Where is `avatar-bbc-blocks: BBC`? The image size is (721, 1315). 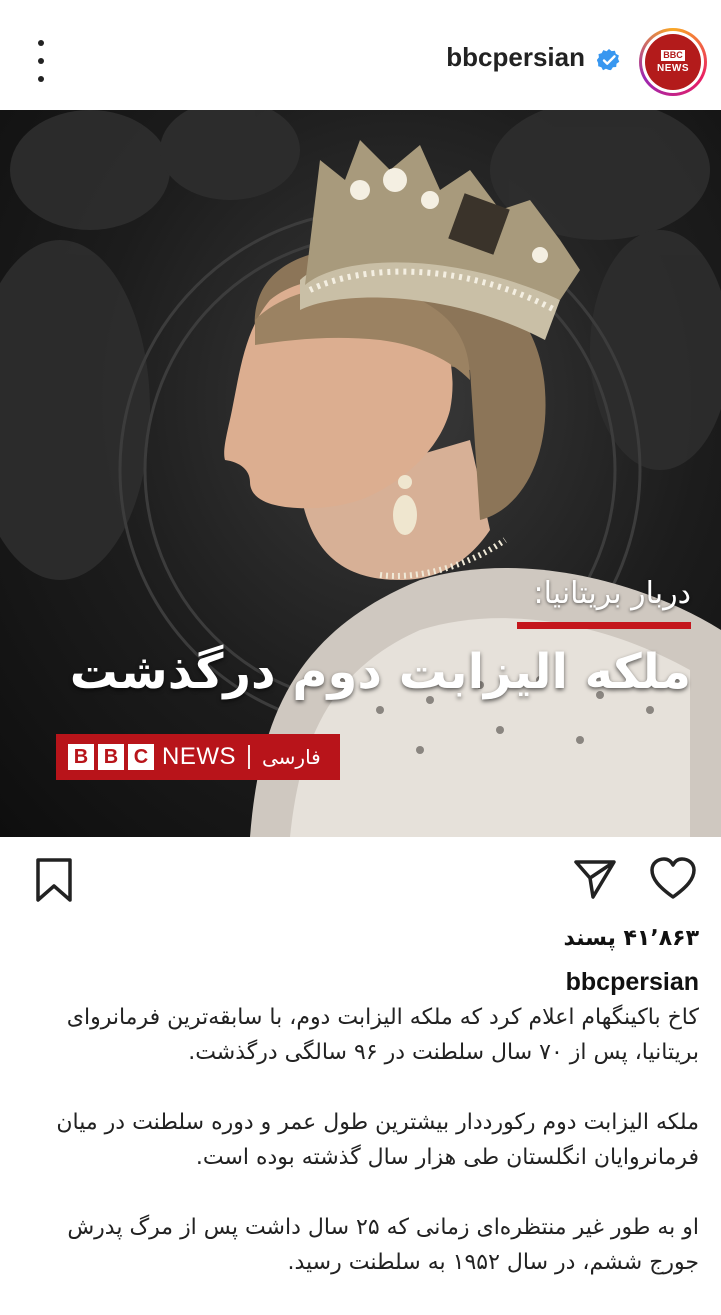 avatar-bbc-blocks: BBC is located at coordinates (673, 55).